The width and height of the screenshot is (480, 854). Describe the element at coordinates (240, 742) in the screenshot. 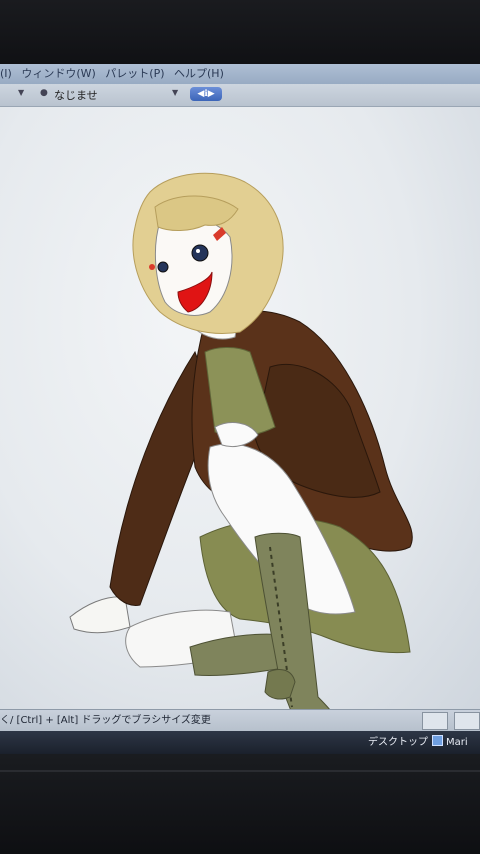

I see `taskbar: デスクトップ Mari` at that location.